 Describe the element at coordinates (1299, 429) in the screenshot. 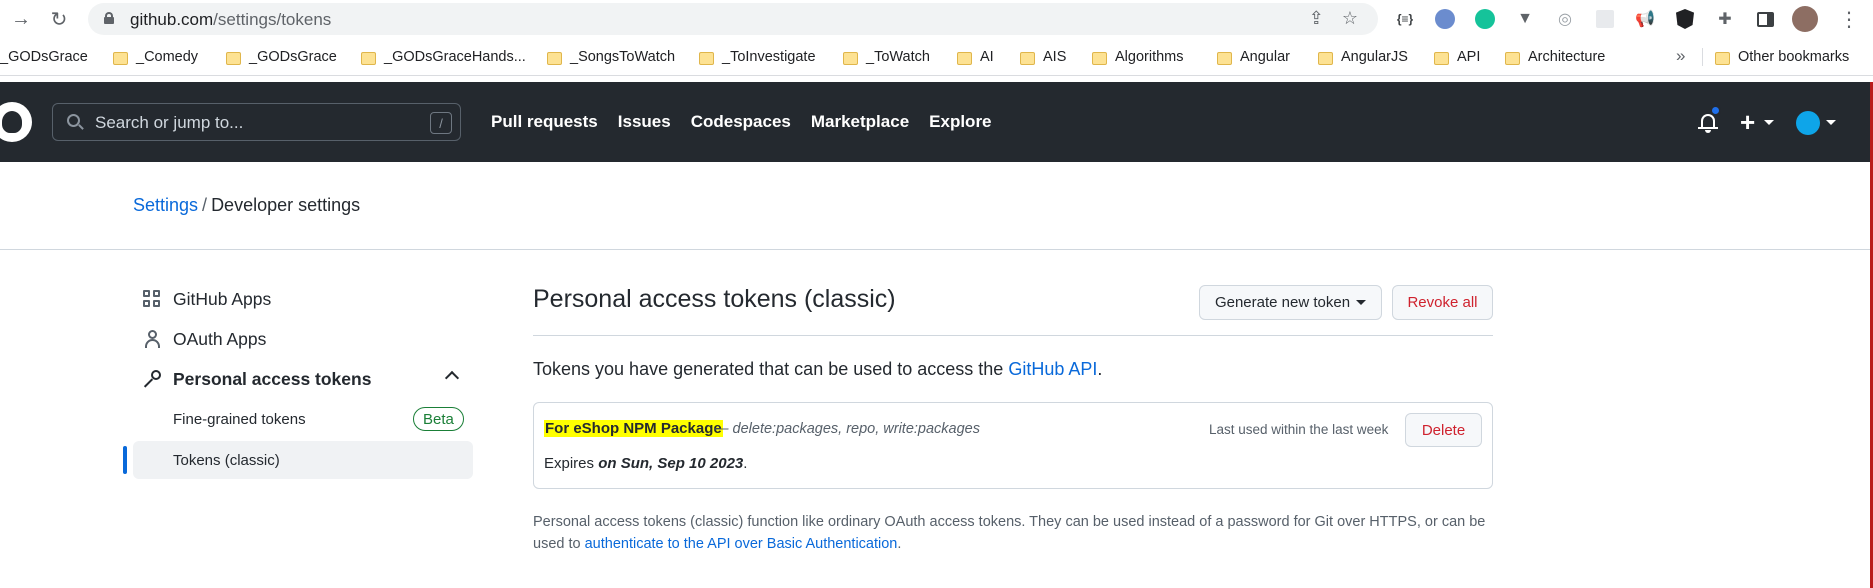

I see `token-last-used: Last used within the last week` at that location.